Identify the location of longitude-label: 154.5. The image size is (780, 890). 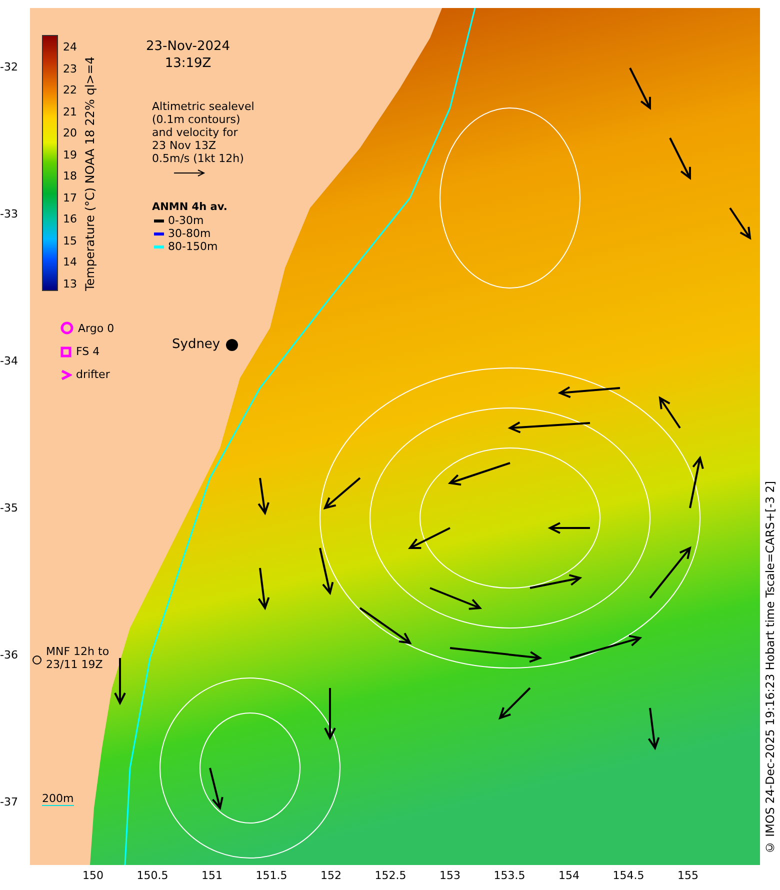
(628, 875).